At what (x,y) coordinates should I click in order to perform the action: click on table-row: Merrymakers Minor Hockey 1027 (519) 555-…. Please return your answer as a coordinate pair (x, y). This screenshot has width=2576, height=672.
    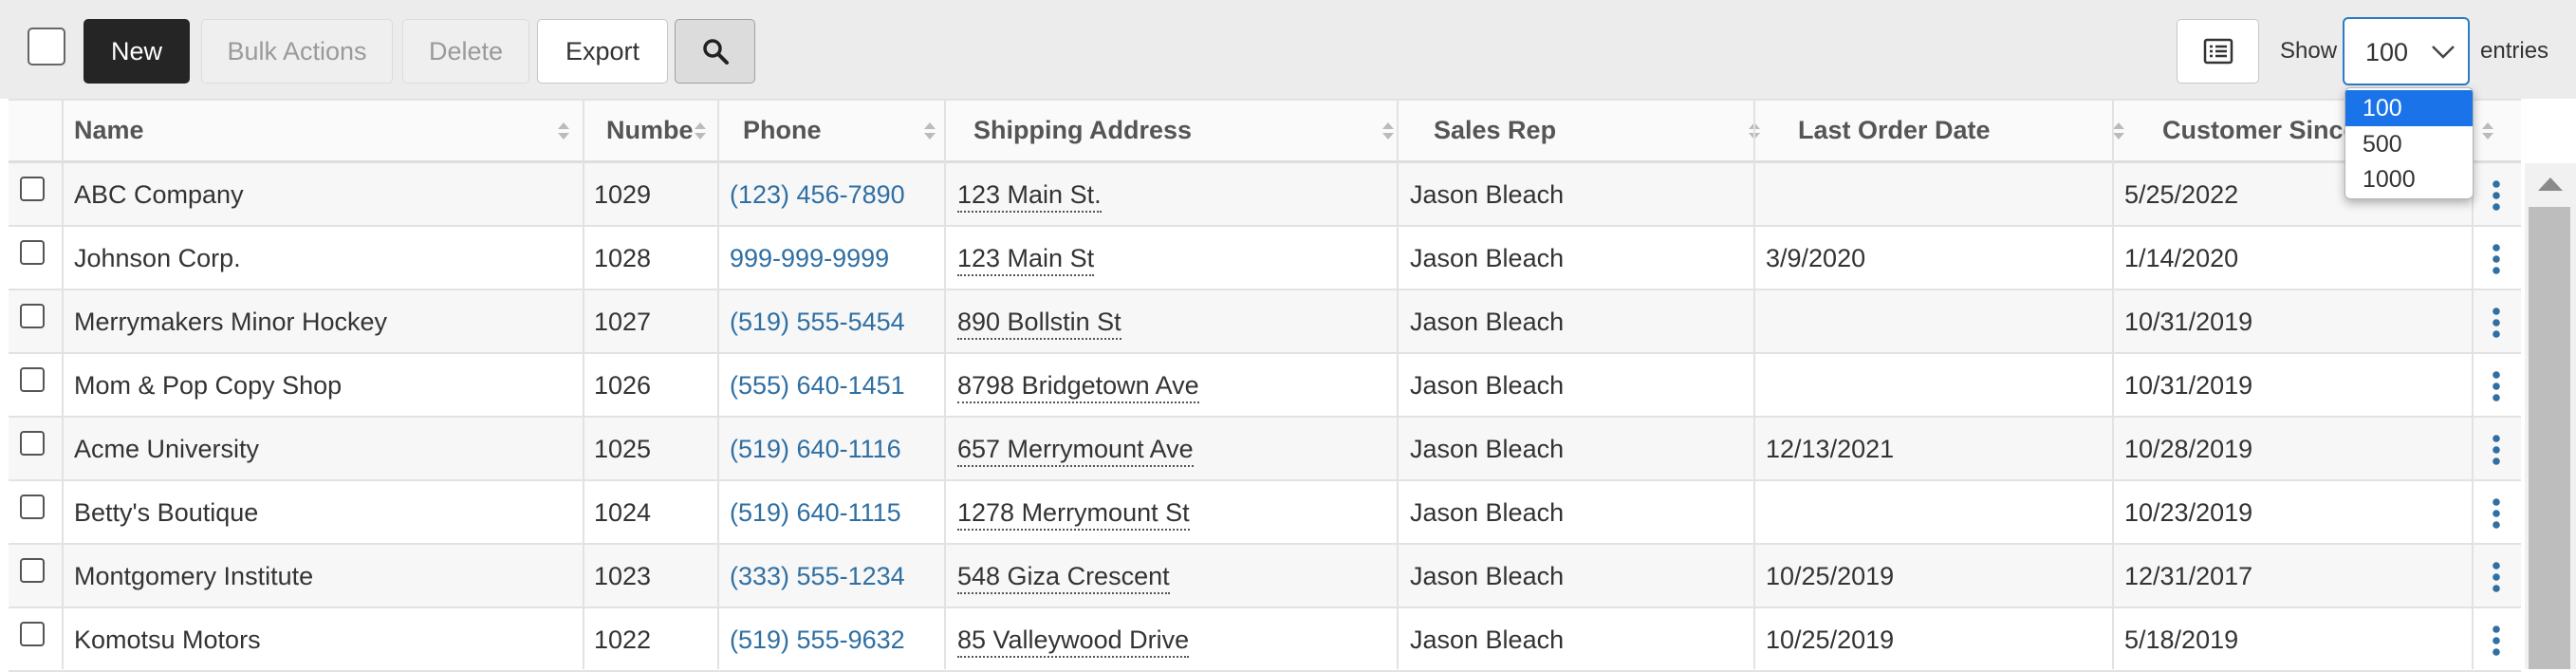
    Looking at the image, I should click on (1265, 322).